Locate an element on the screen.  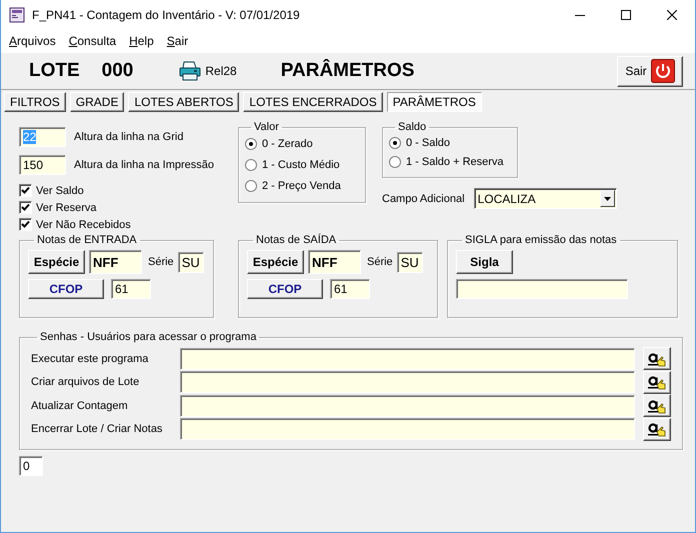
exit-button: Sair is located at coordinates (650, 71).